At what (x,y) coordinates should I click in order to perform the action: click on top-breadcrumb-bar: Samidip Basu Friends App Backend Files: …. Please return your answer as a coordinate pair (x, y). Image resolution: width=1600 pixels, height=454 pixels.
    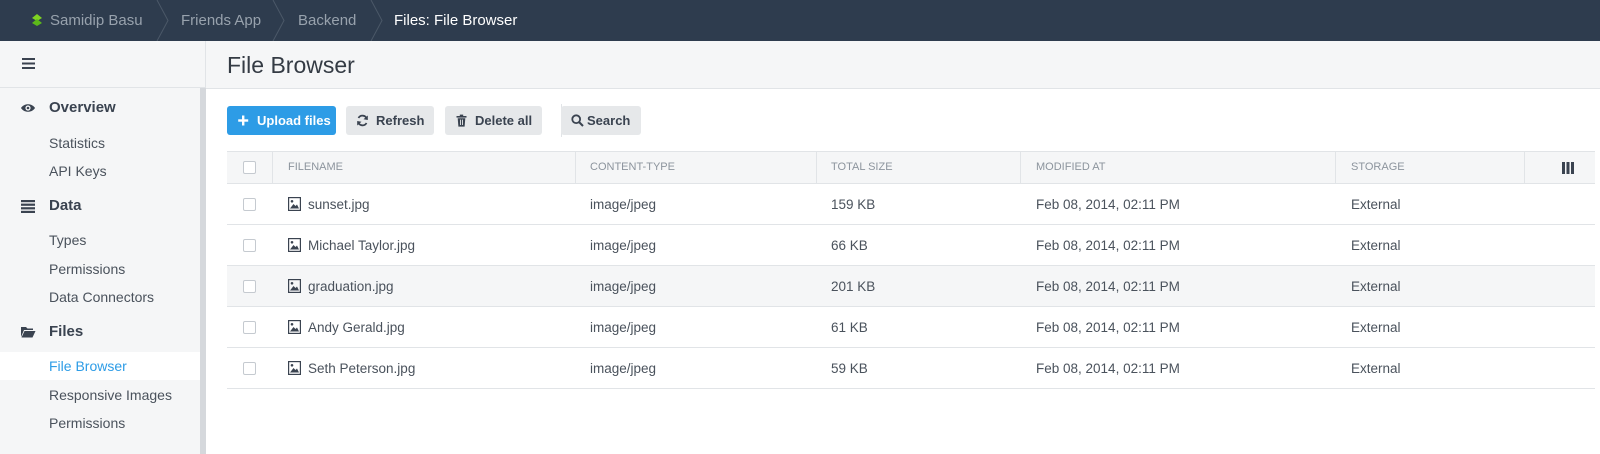
    Looking at the image, I should click on (800, 20).